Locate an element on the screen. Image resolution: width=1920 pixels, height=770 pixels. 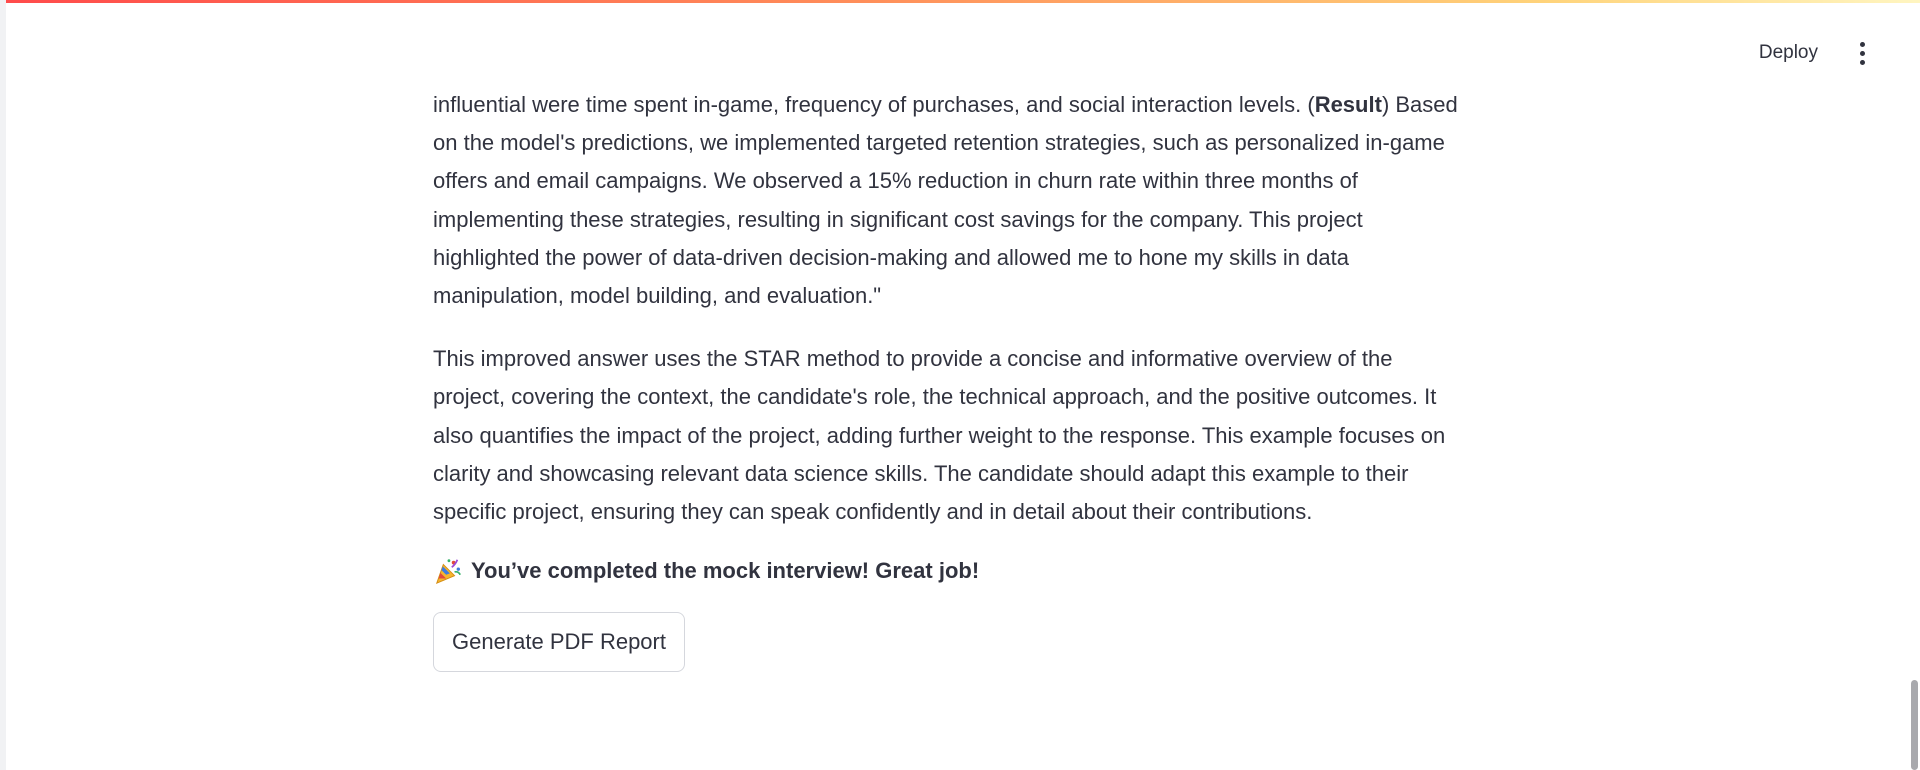
top-decoration-bar is located at coordinates (963, 1).